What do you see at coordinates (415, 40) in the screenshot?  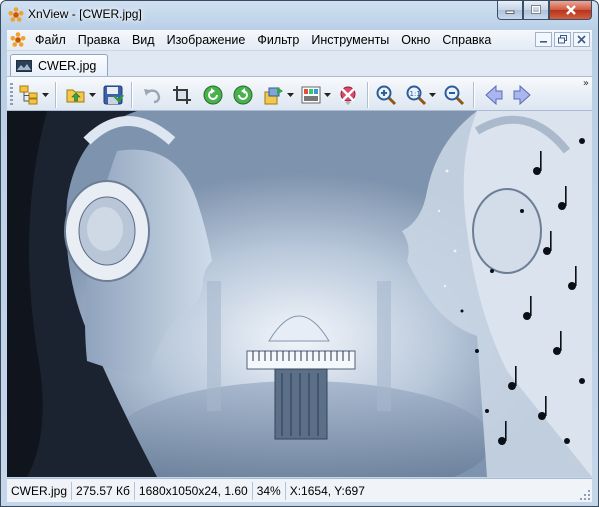 I see `menu-window: Окно` at bounding box center [415, 40].